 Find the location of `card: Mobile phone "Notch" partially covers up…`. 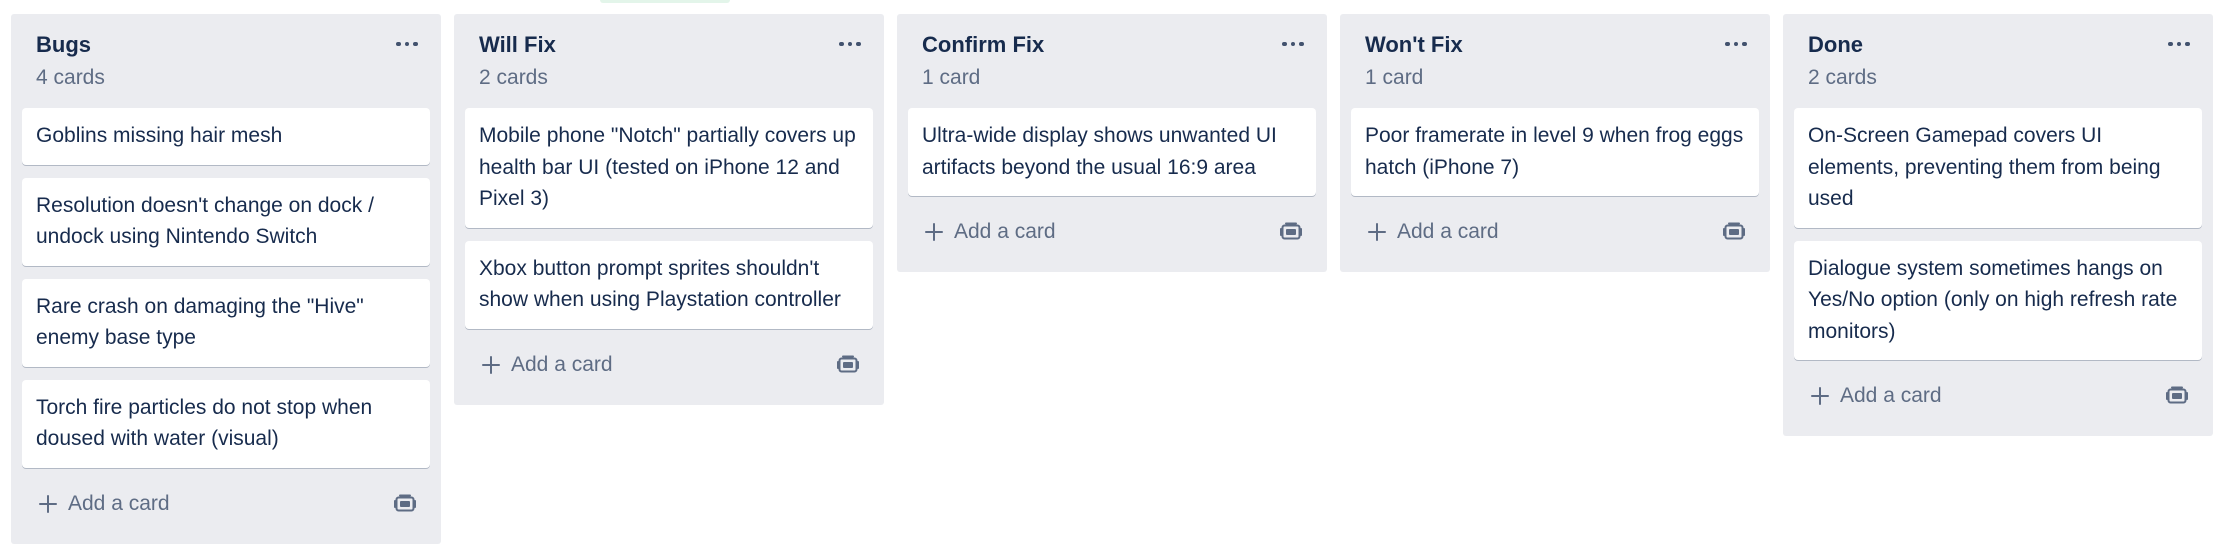

card: Mobile phone "Notch" partially covers up… is located at coordinates (669, 168).